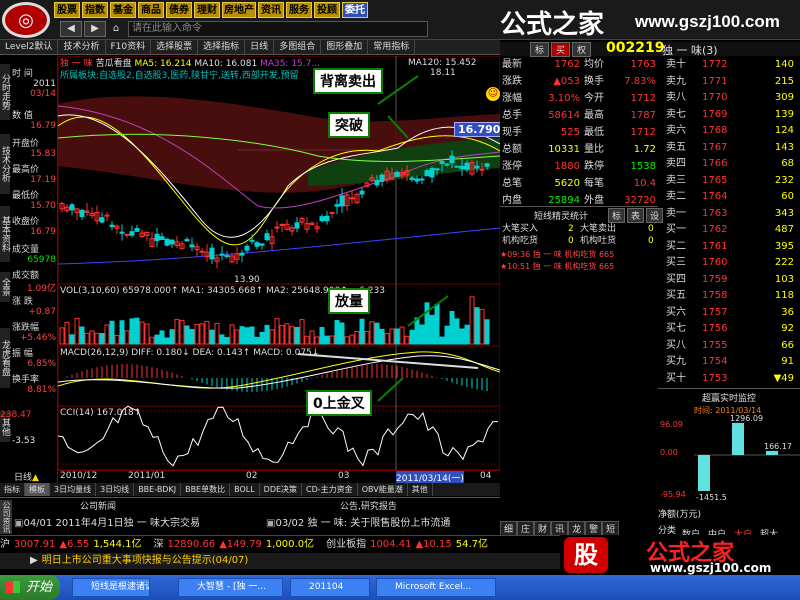  I want to click on taskbar-task-2: 201104, so click(330, 587).